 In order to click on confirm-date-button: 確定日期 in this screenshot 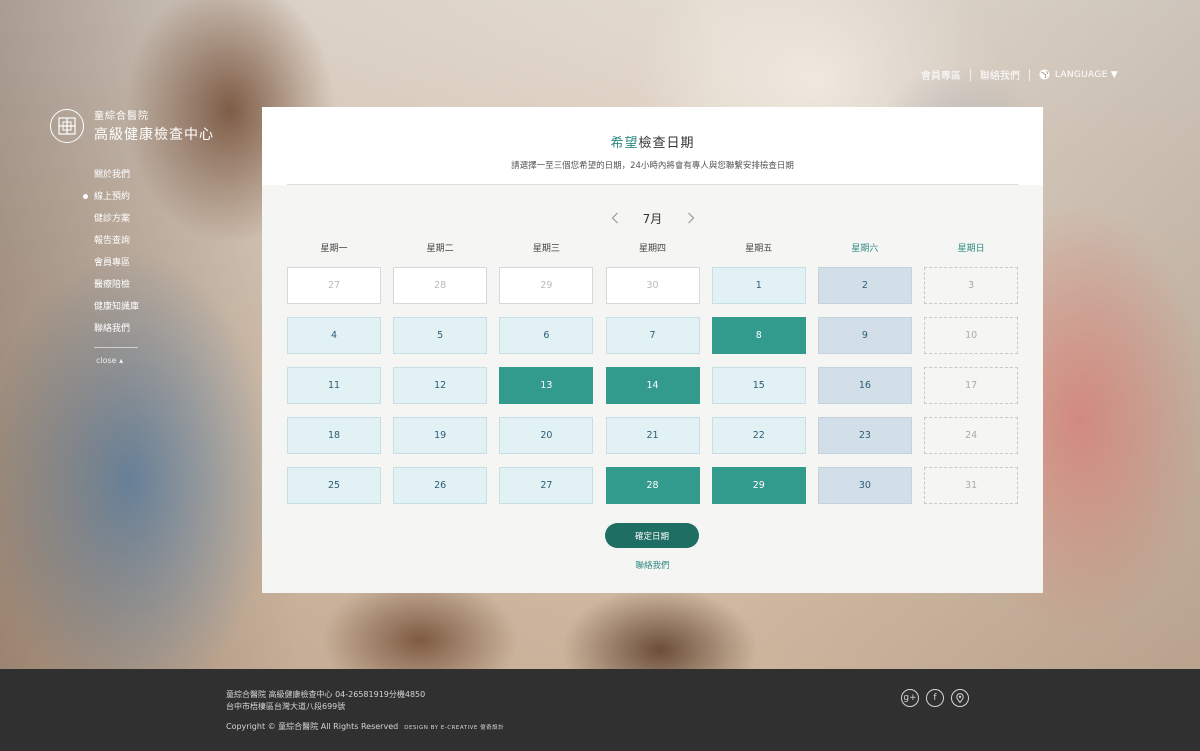, I will do `click(652, 535)`.